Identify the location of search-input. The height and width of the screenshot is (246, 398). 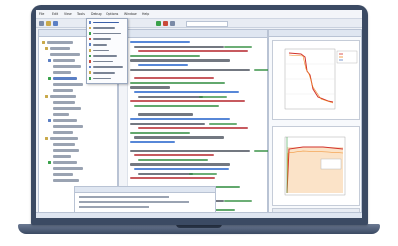
(207, 24).